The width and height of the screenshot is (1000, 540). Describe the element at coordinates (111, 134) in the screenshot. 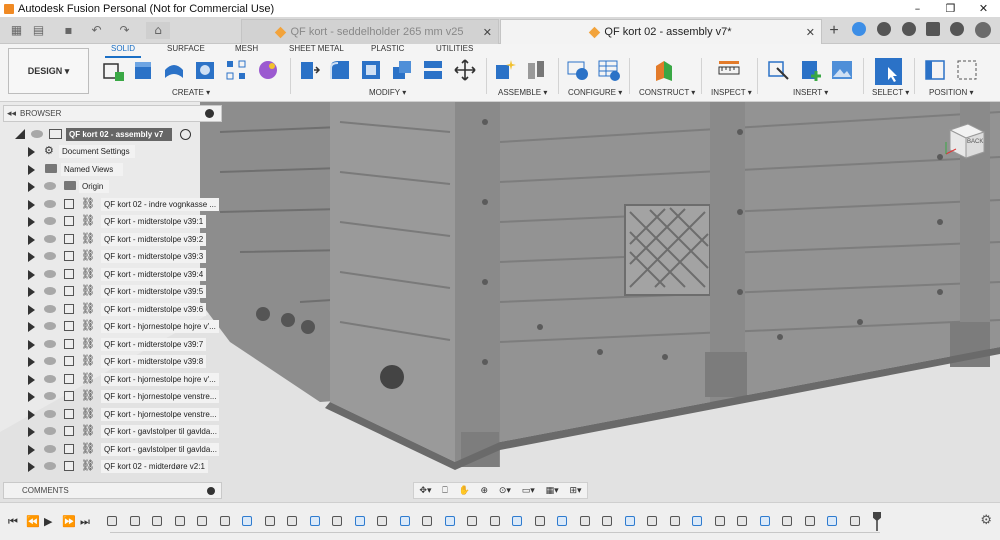

I see `browser-root: QF kort 02 - assembly v7` at that location.